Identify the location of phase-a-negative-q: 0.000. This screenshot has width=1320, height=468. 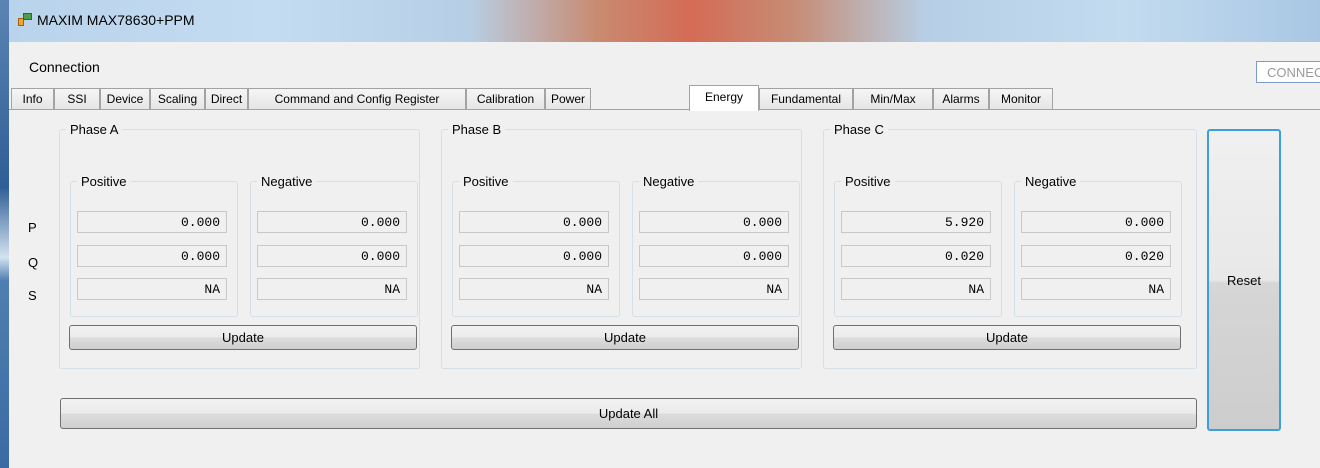
(332, 256).